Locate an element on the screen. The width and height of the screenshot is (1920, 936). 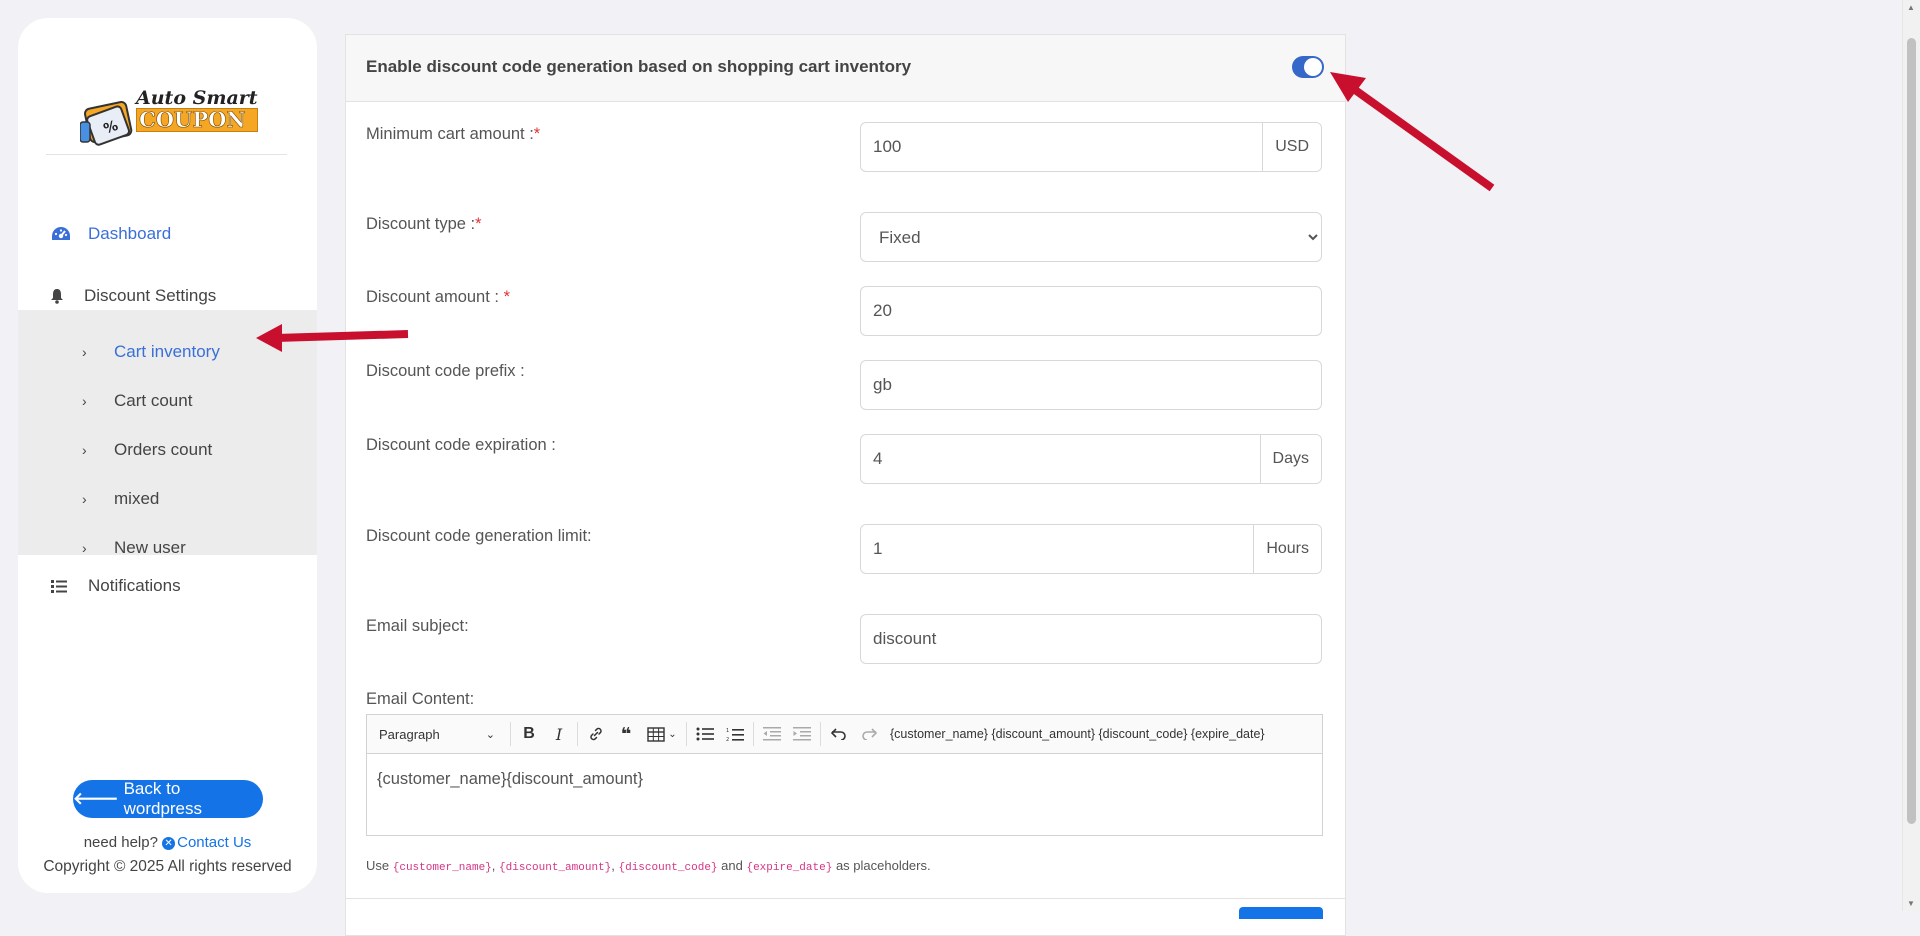
expiration-field: Days is located at coordinates (1091, 459).